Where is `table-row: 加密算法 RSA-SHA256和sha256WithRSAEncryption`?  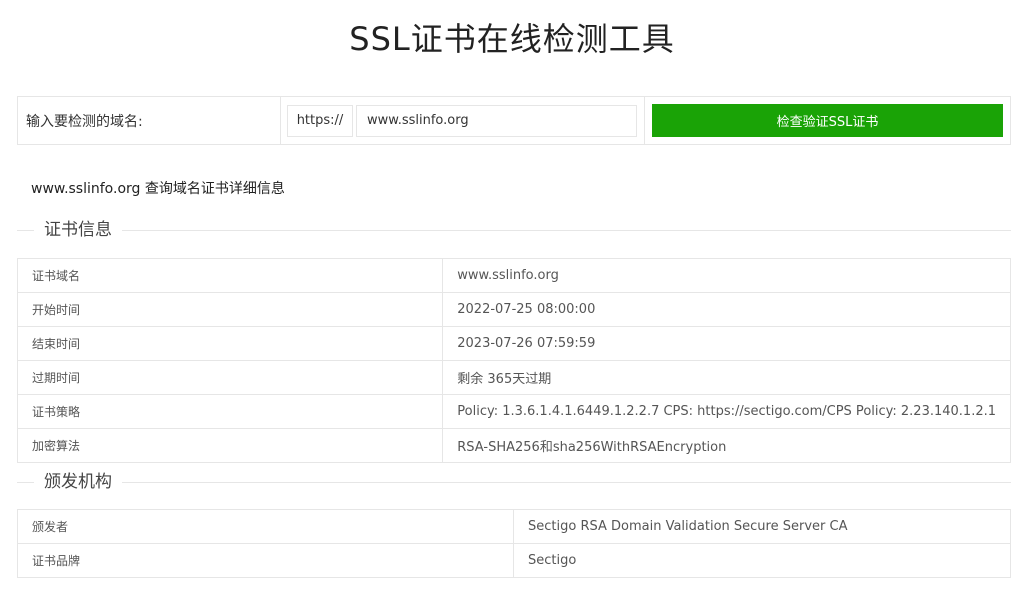
table-row: 加密算法 RSA-SHA256和sha256WithRSAEncryption is located at coordinates (513, 445).